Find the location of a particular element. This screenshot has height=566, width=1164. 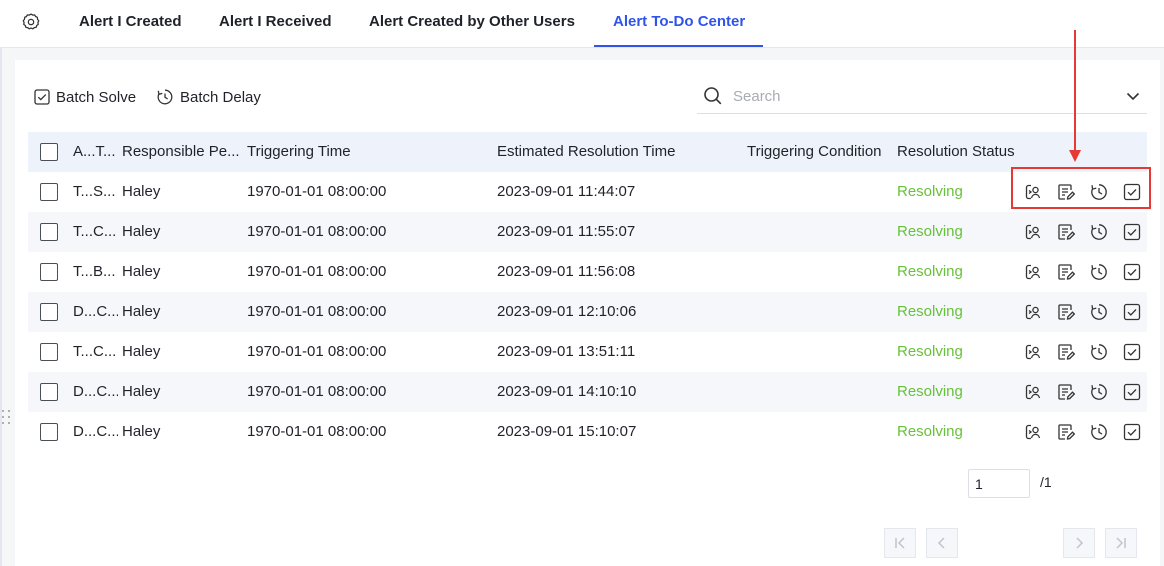

next-page-button is located at coordinates (1079, 543).